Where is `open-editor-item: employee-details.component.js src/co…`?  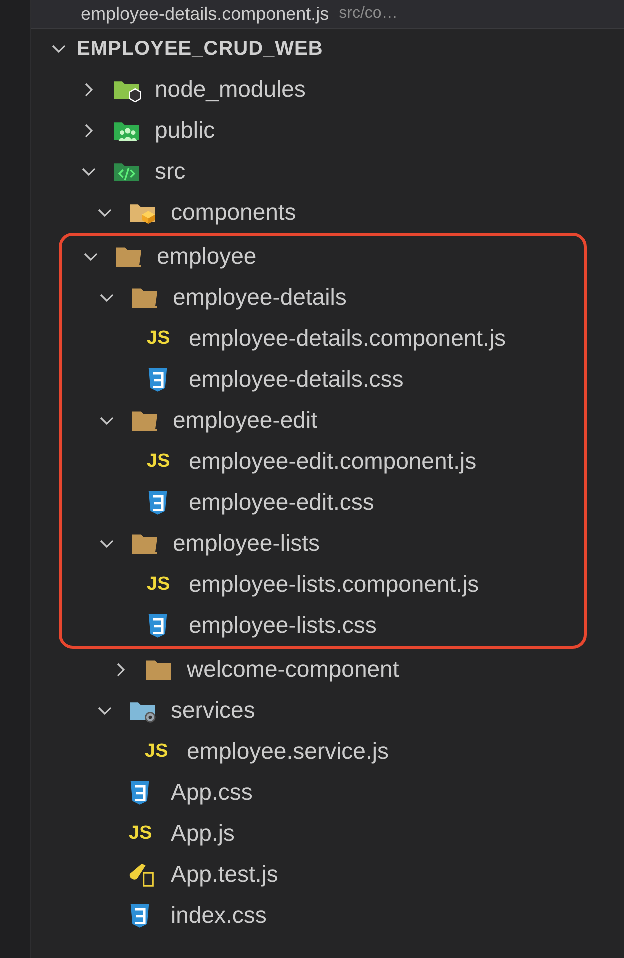 open-editor-item: employee-details.component.js src/co… is located at coordinates (327, 14).